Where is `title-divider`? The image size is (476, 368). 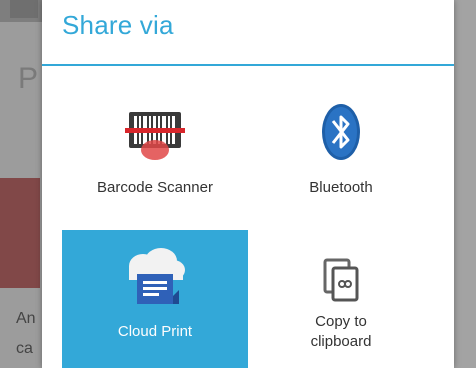 title-divider is located at coordinates (248, 65).